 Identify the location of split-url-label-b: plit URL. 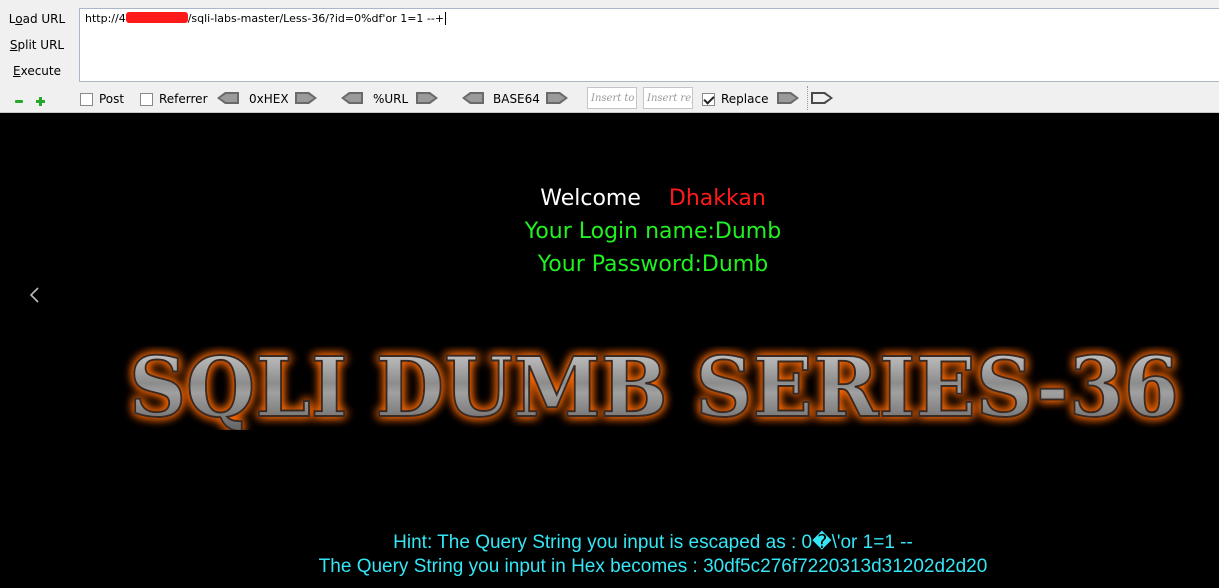
(41, 45).